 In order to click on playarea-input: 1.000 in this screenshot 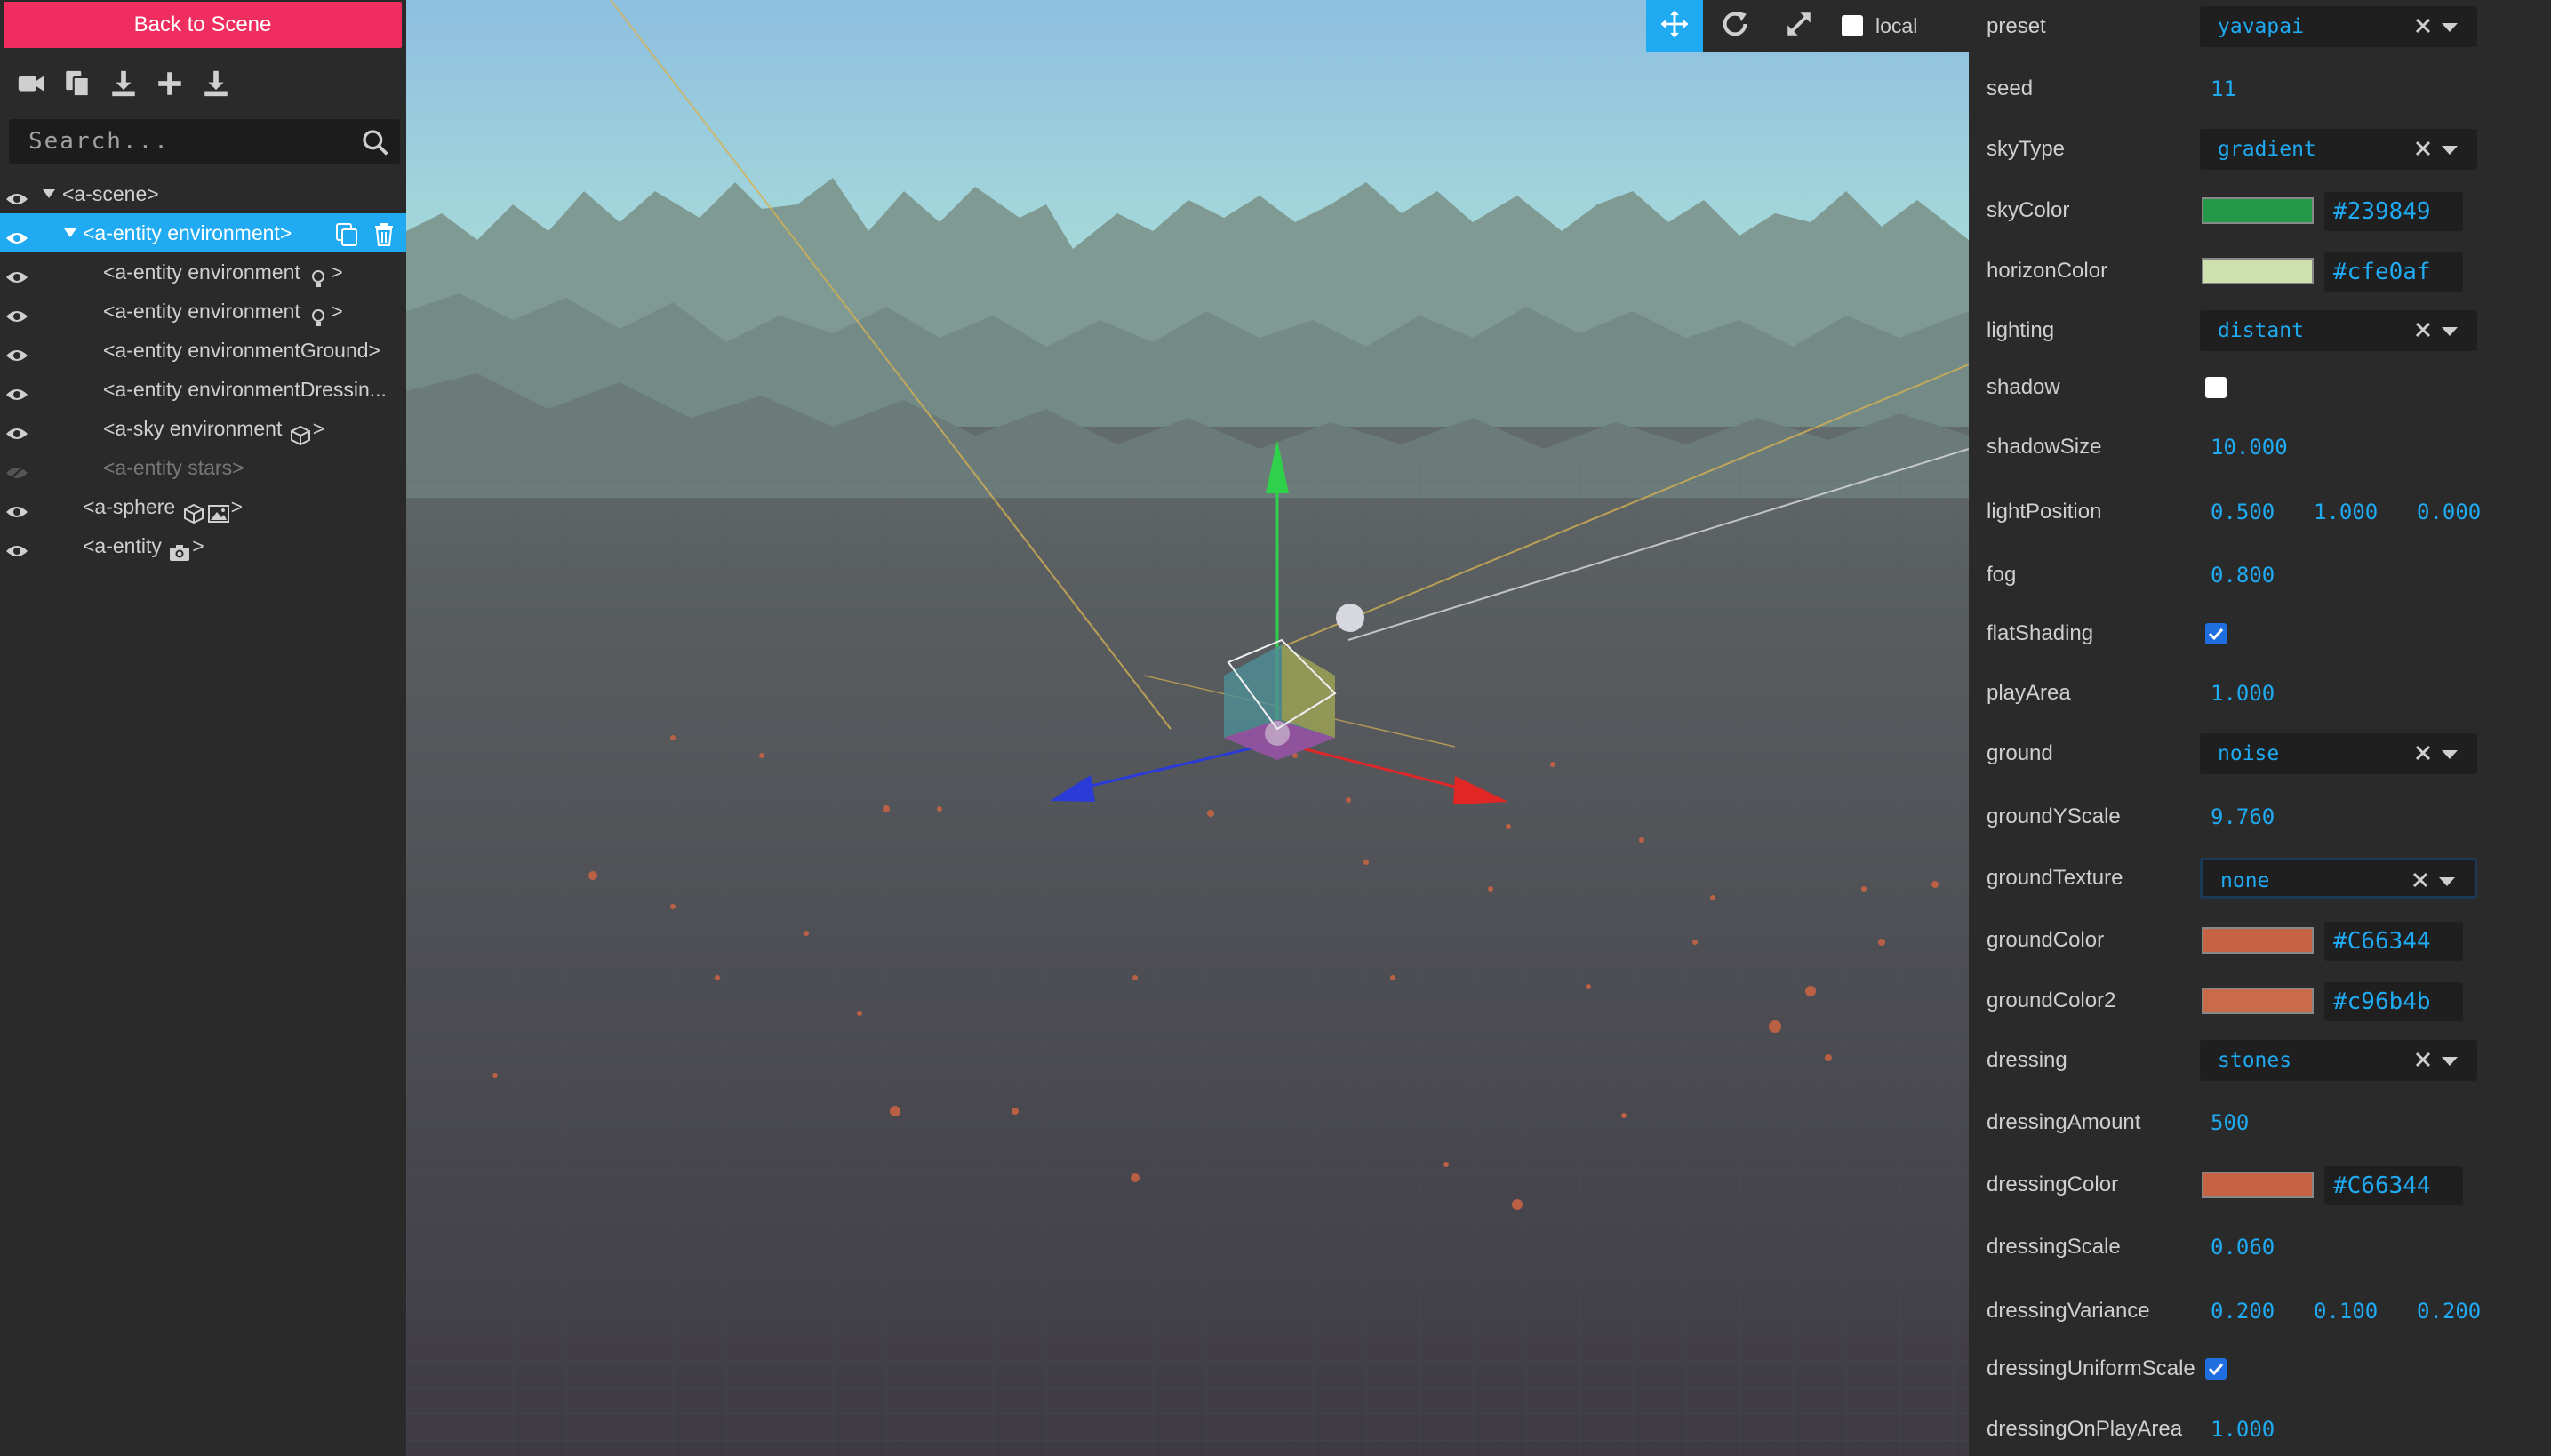, I will do `click(2243, 693)`.